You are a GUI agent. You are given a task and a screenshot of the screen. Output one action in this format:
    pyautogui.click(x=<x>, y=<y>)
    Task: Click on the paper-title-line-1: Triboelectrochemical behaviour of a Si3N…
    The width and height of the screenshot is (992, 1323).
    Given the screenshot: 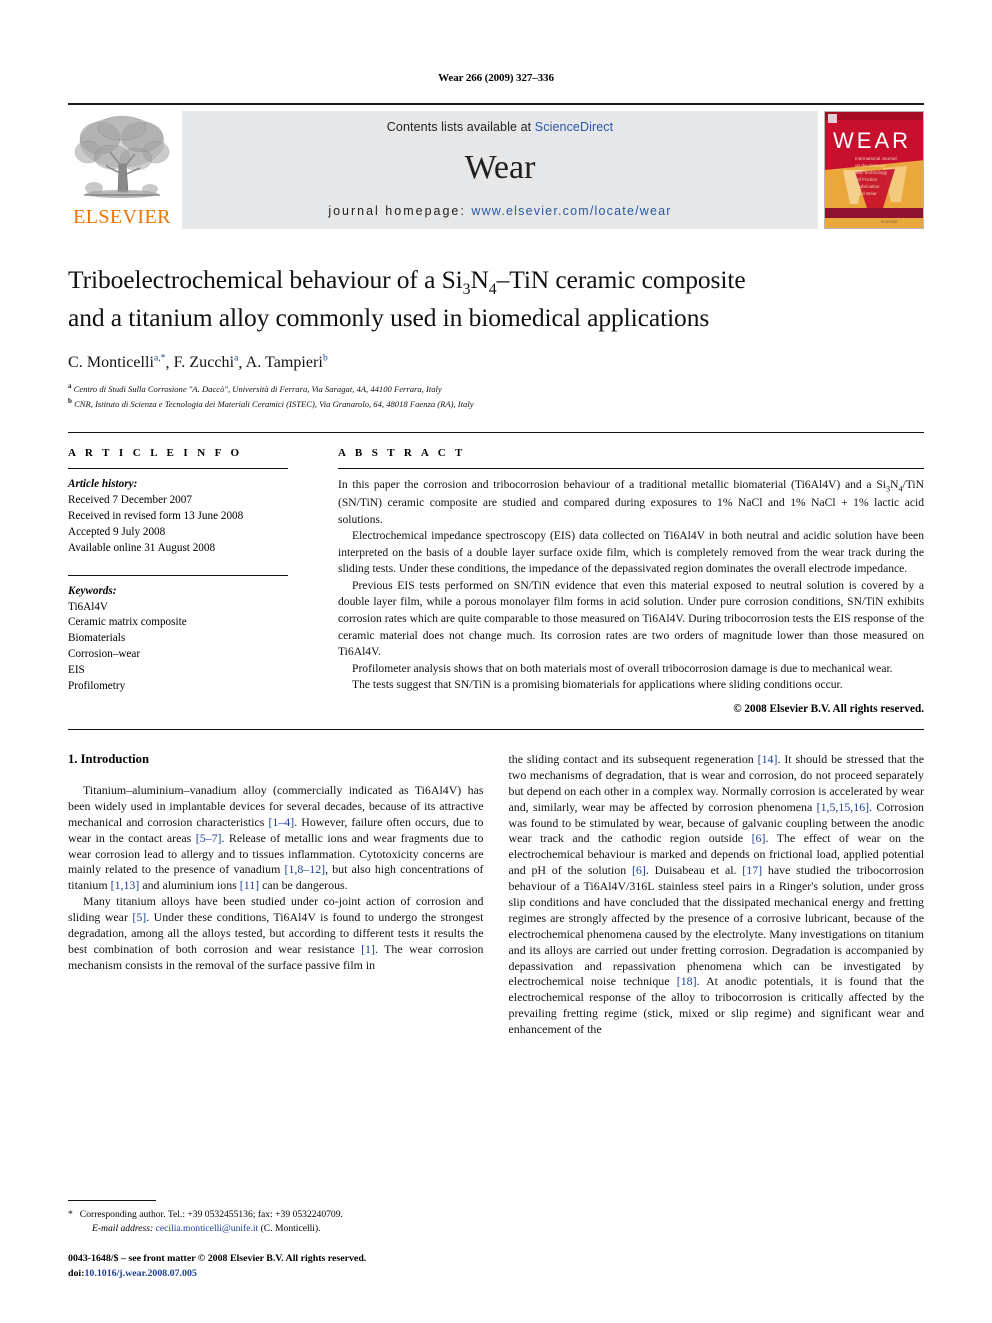 What is the action you would take?
    pyautogui.click(x=407, y=282)
    